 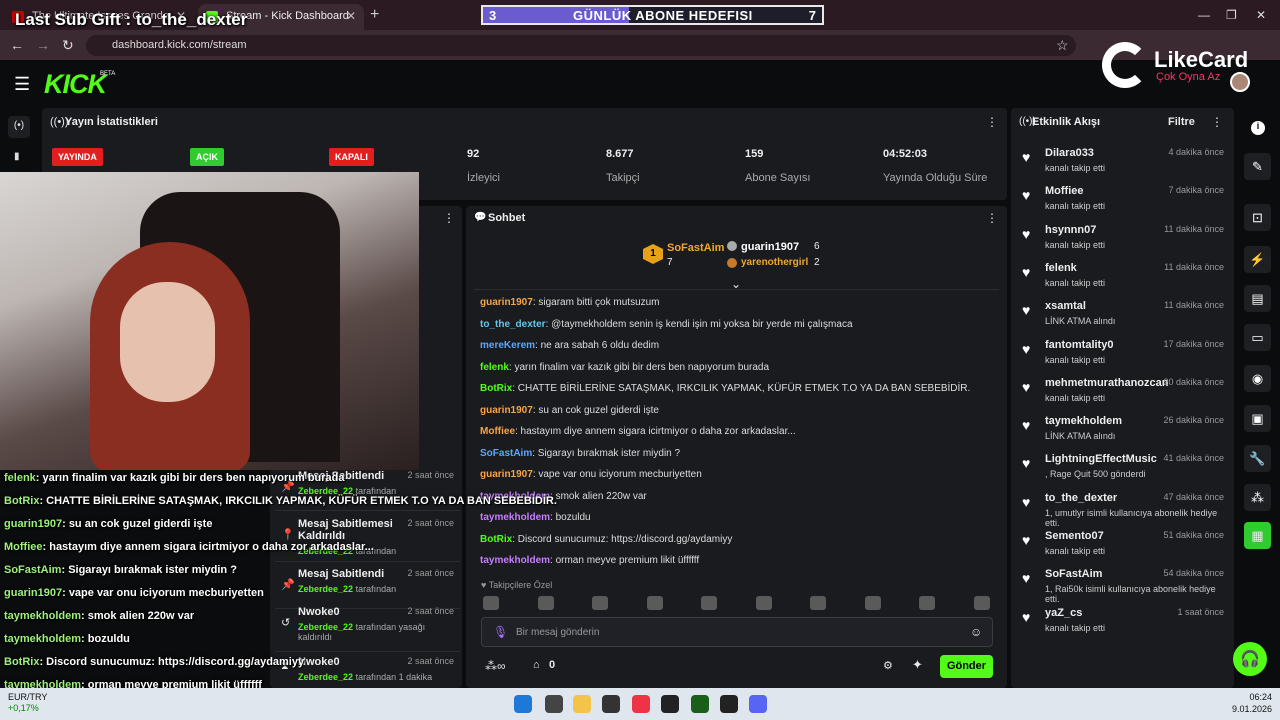 What do you see at coordinates (494, 367) in the screenshot?
I see `chat-username: felenk` at bounding box center [494, 367].